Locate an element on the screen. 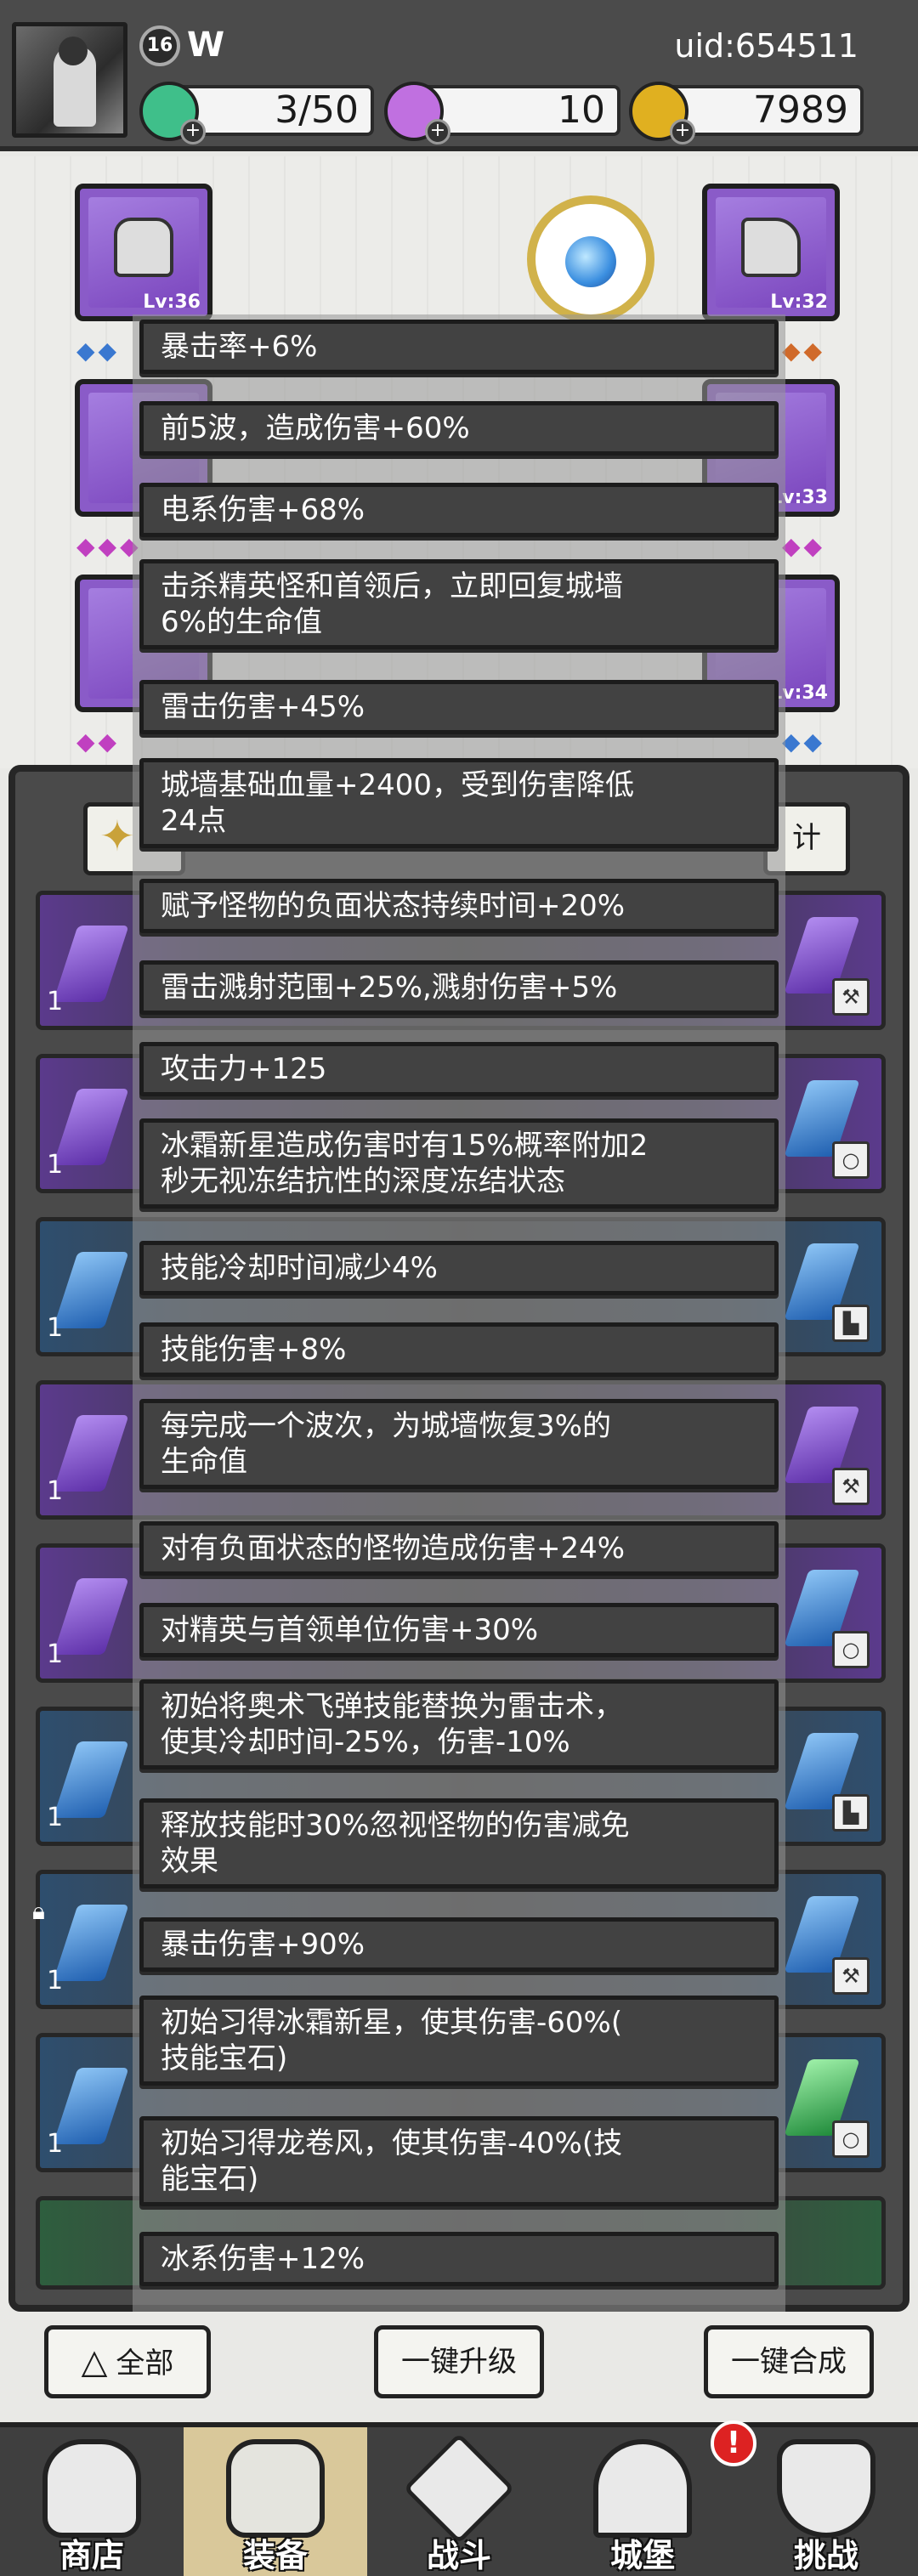  attribute-item: 释放技能时30%忽视怪物的伤害减免 效果 is located at coordinates (459, 1843).